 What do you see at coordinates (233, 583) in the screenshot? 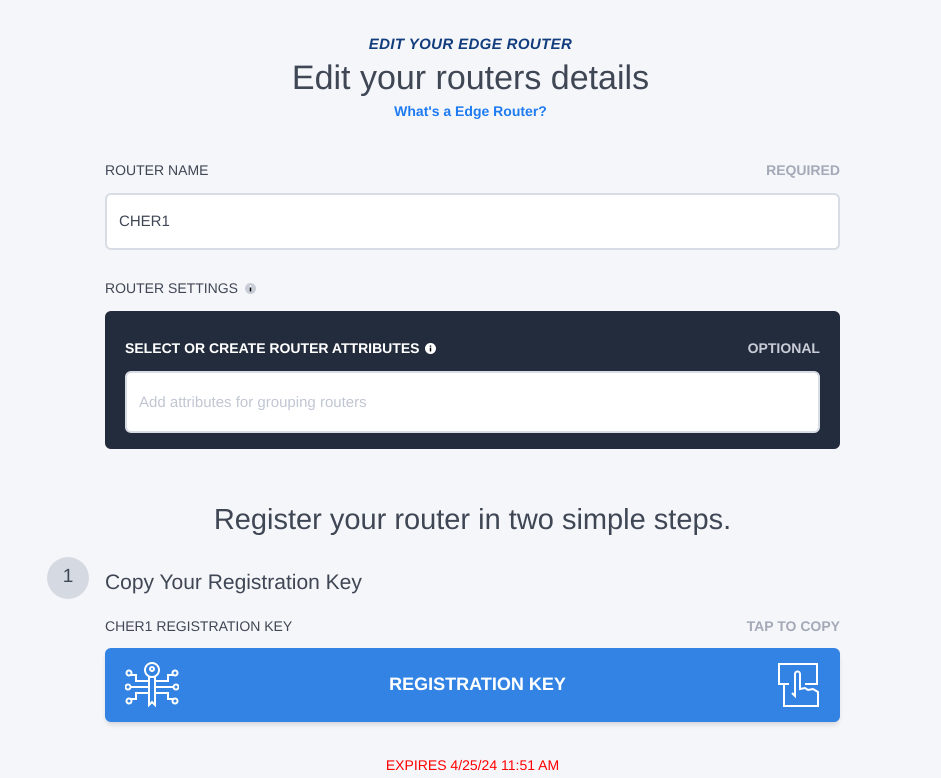
I see `step-title: Copy Your Registration Key` at bounding box center [233, 583].